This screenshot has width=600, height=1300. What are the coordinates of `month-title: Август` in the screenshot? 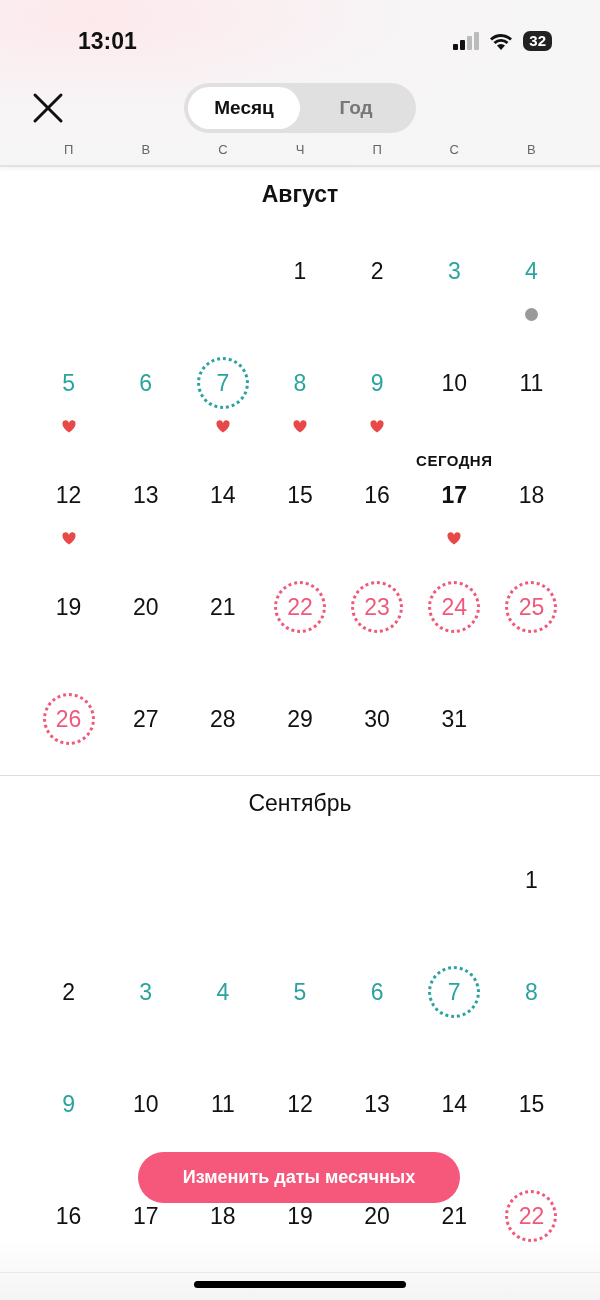 It's located at (300, 194).